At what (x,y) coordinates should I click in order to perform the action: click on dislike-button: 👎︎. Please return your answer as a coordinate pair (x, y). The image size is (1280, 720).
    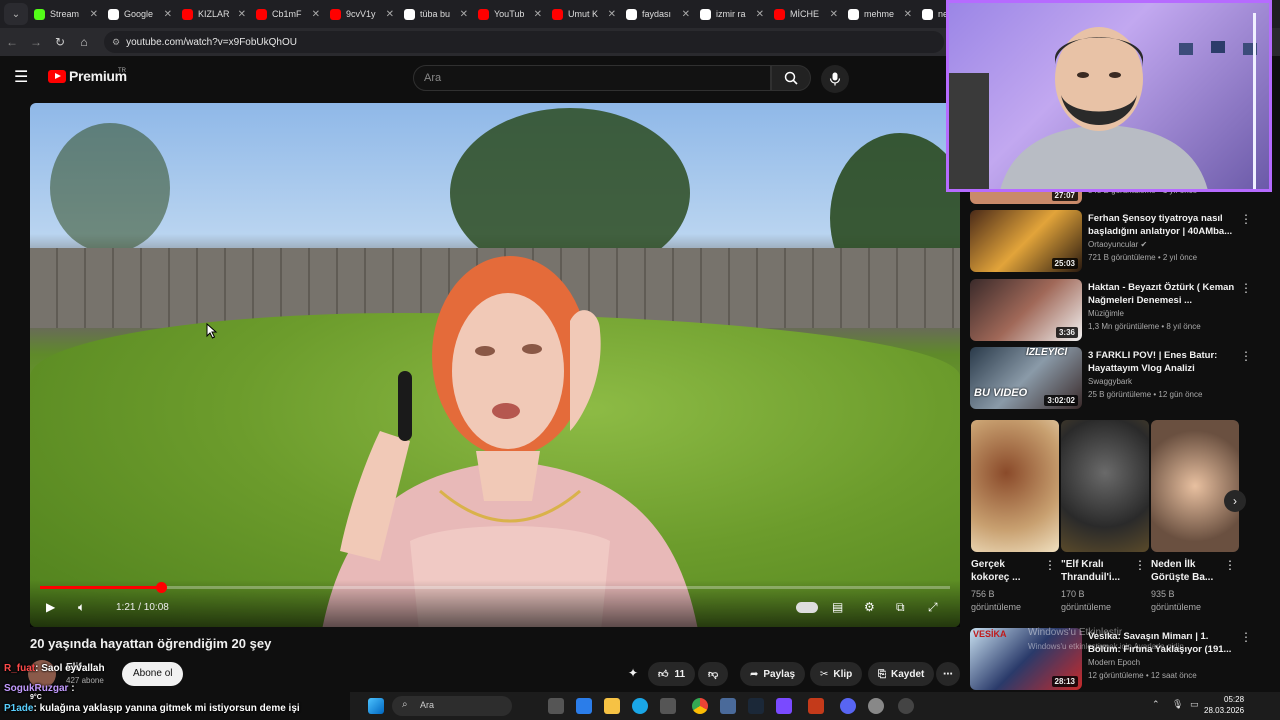
    Looking at the image, I should click on (713, 674).